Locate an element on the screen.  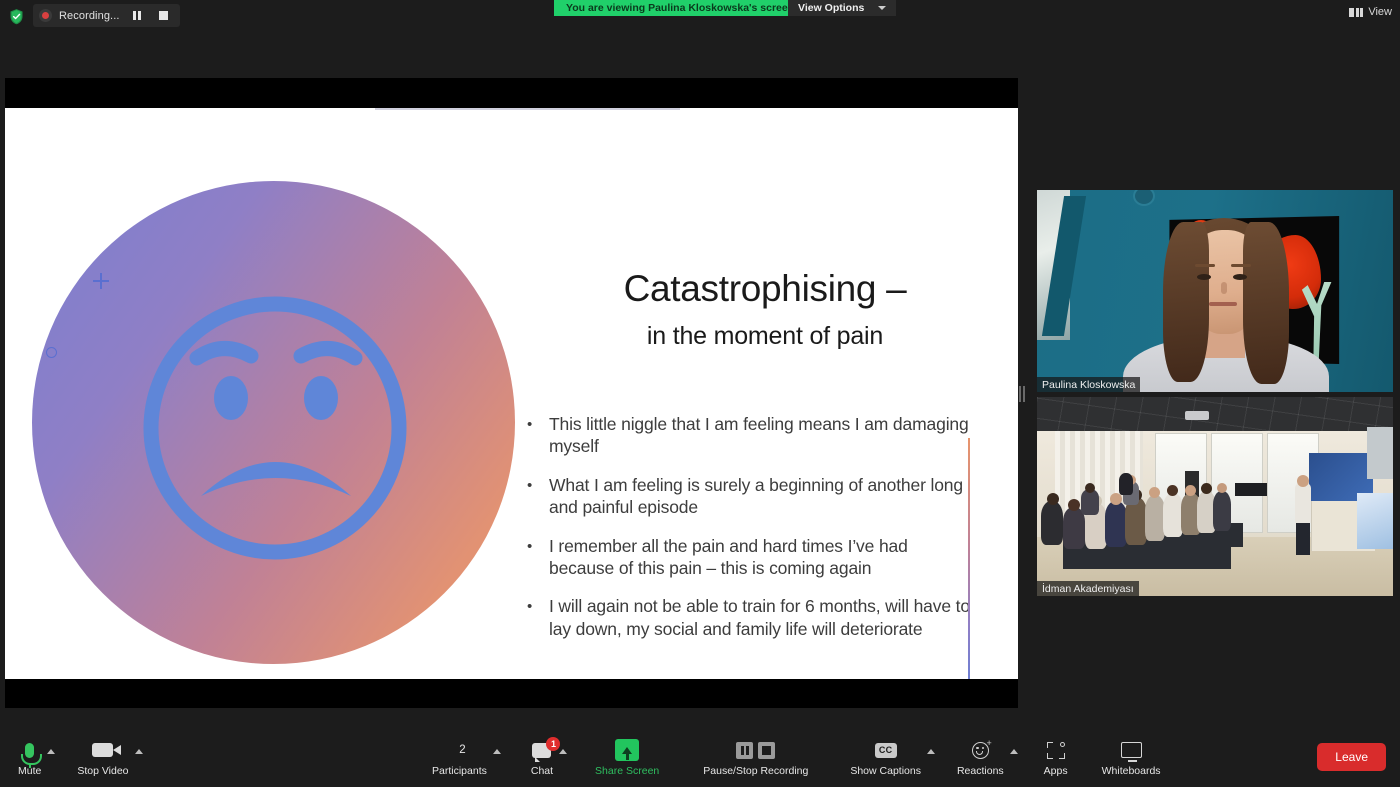
person-hair-right is located at coordinates (1266, 303).